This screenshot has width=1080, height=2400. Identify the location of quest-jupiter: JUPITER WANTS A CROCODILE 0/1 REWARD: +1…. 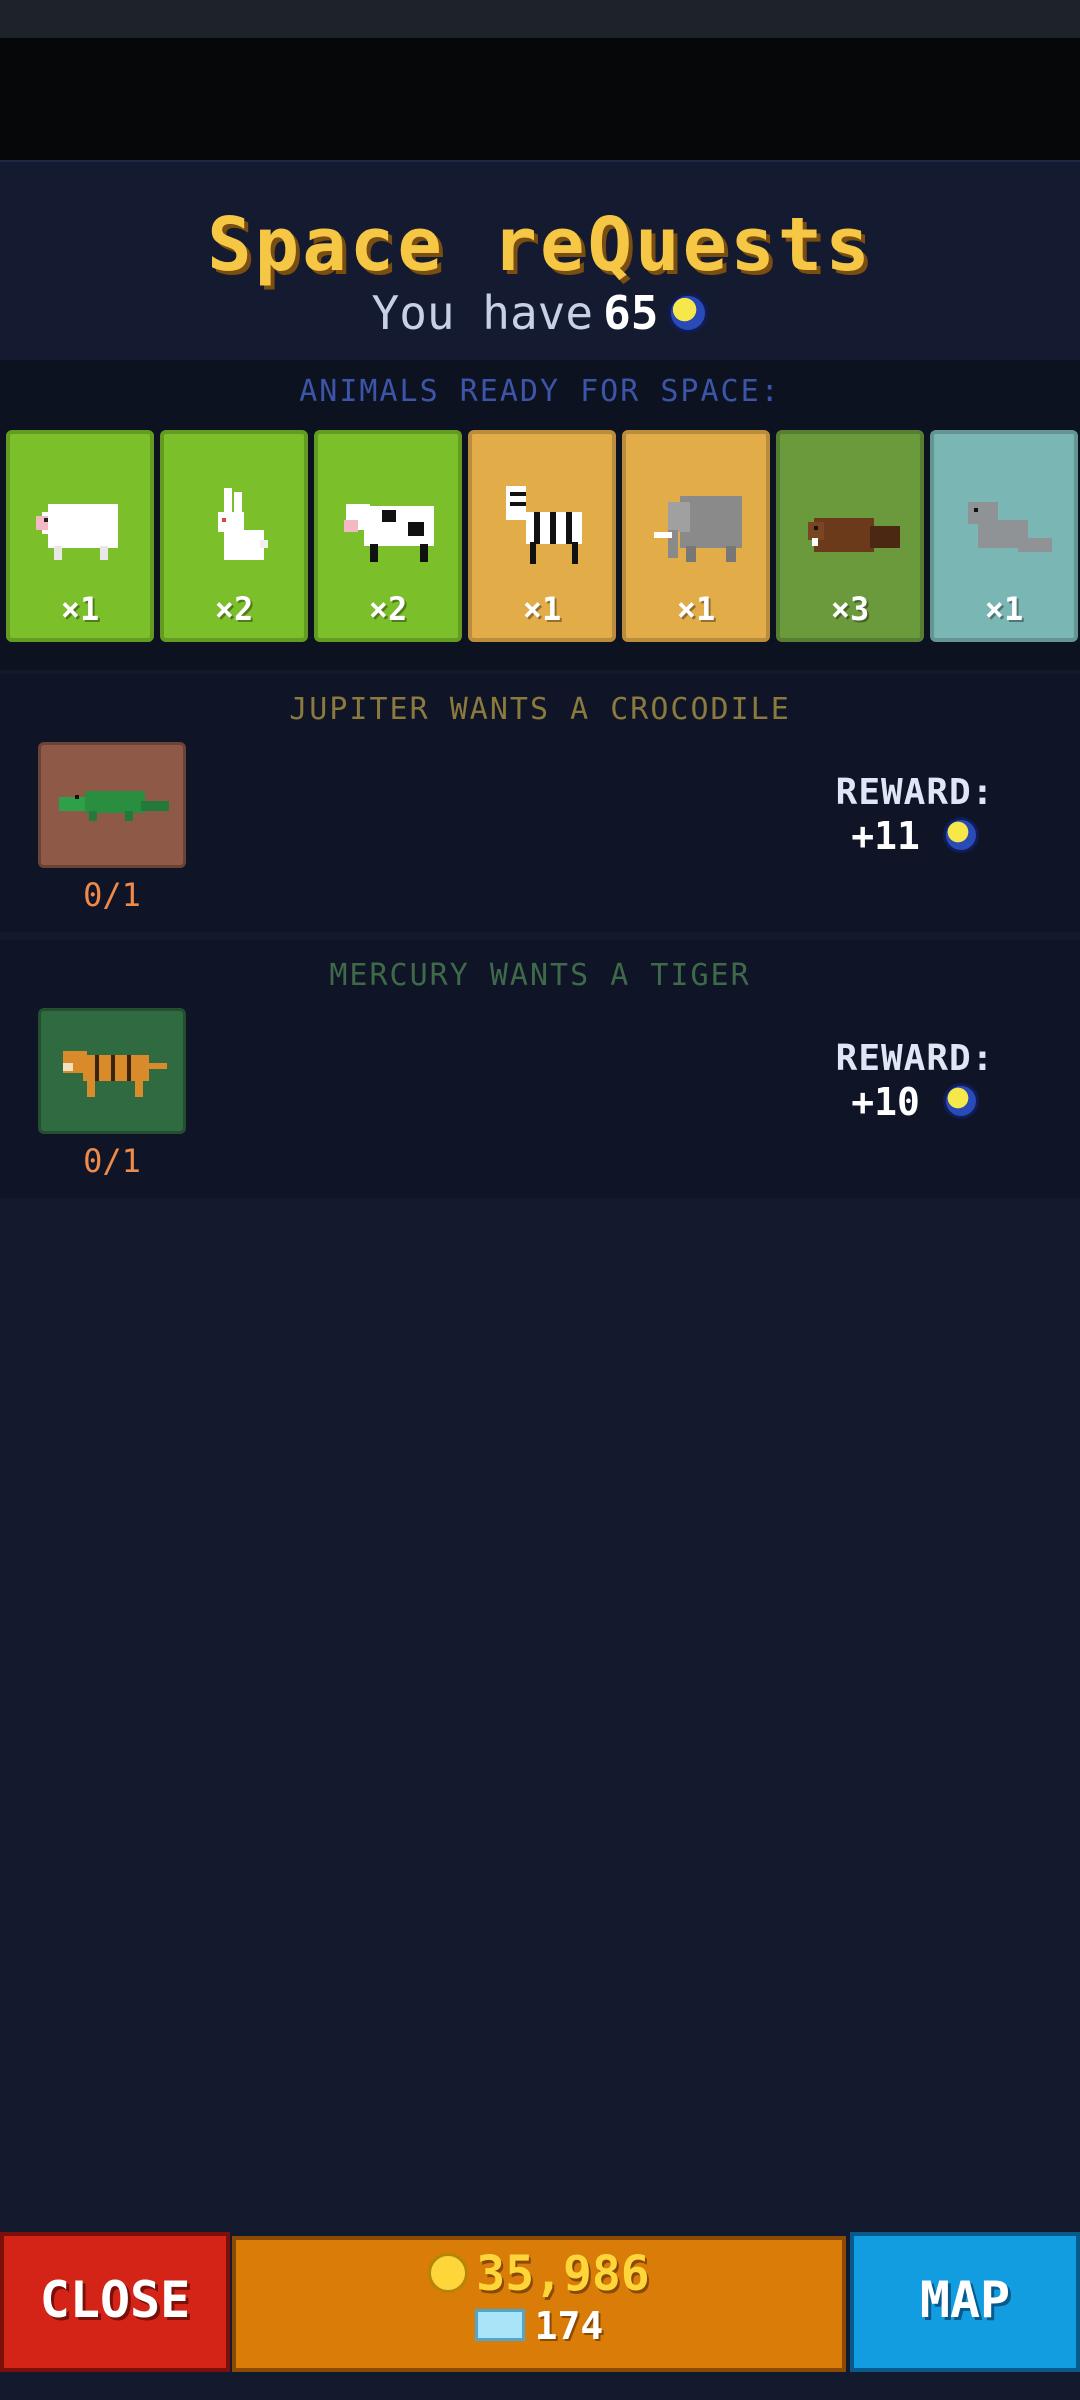
(540, 803).